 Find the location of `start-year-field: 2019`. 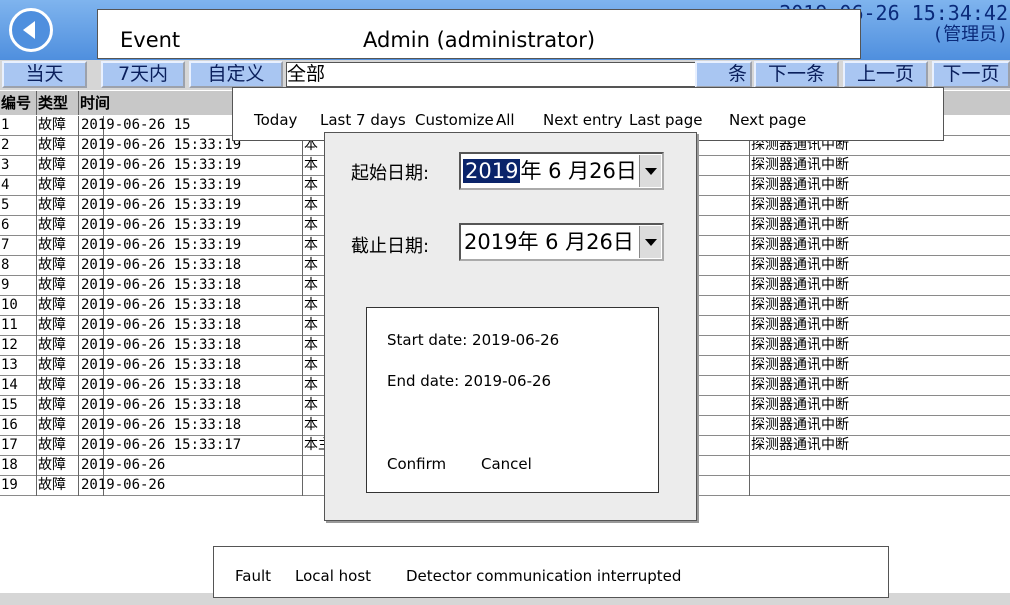

start-year-field: 2019 is located at coordinates (492, 171).